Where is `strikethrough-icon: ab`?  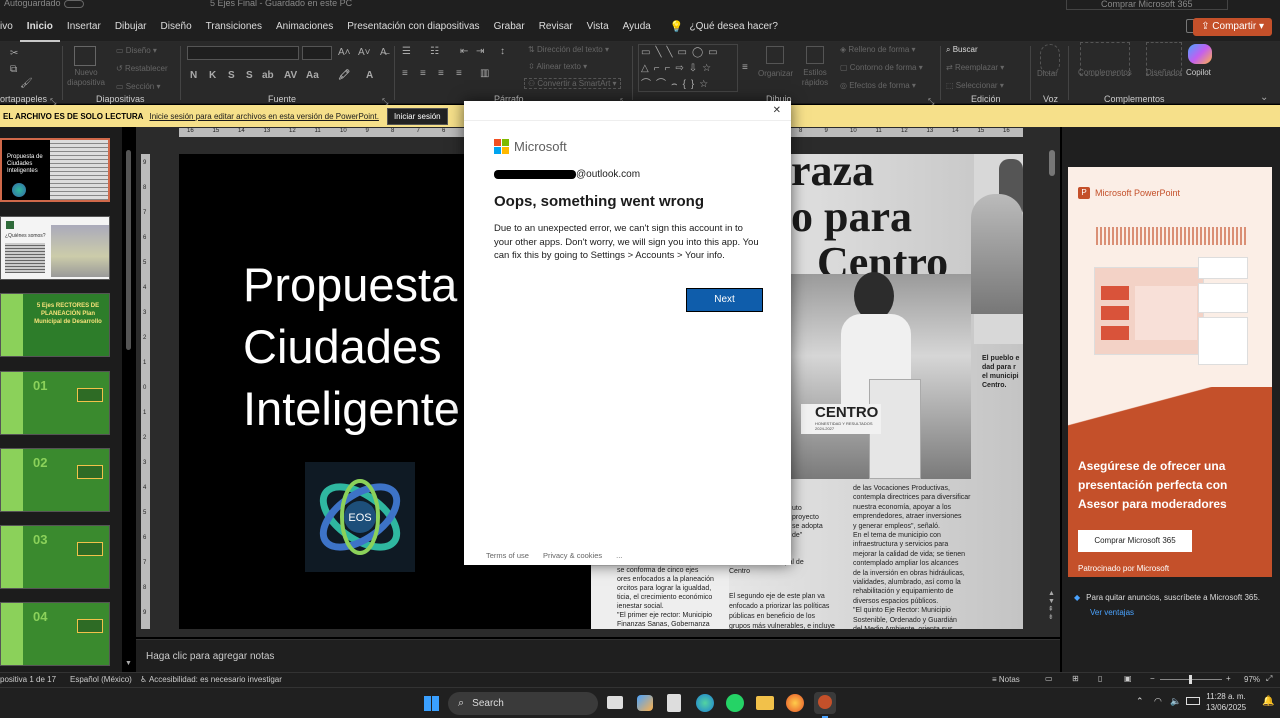
strikethrough-icon: ab is located at coordinates (268, 76).